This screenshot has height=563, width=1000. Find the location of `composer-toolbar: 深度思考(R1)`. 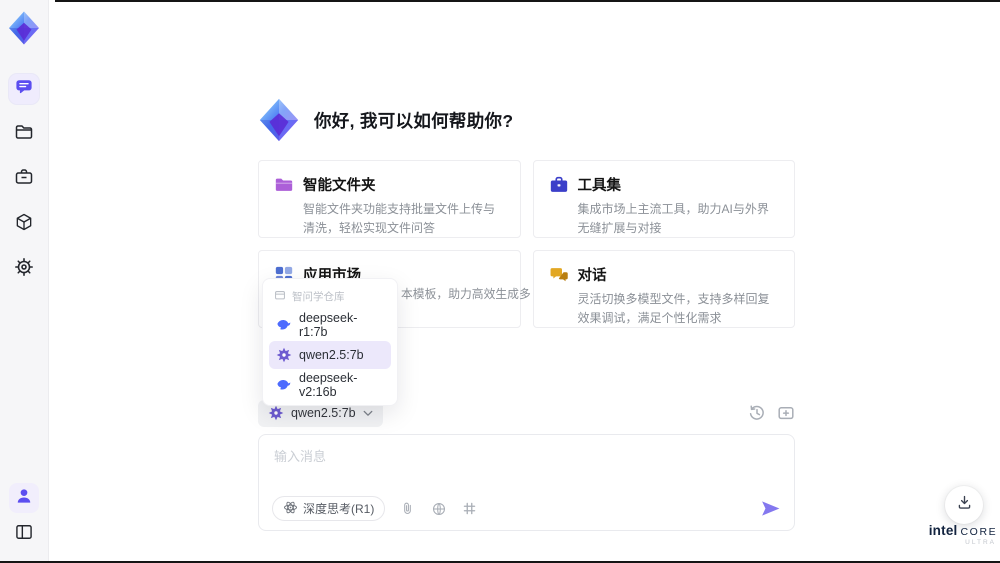

composer-toolbar: 深度思考(R1) is located at coordinates (526, 508).